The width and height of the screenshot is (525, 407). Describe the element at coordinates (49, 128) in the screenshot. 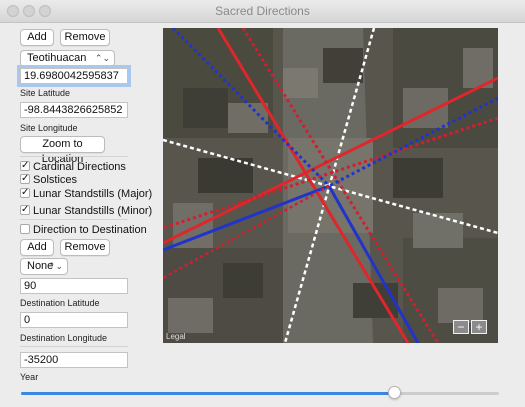

I see `site-longitude-label: Site Longitude` at that location.